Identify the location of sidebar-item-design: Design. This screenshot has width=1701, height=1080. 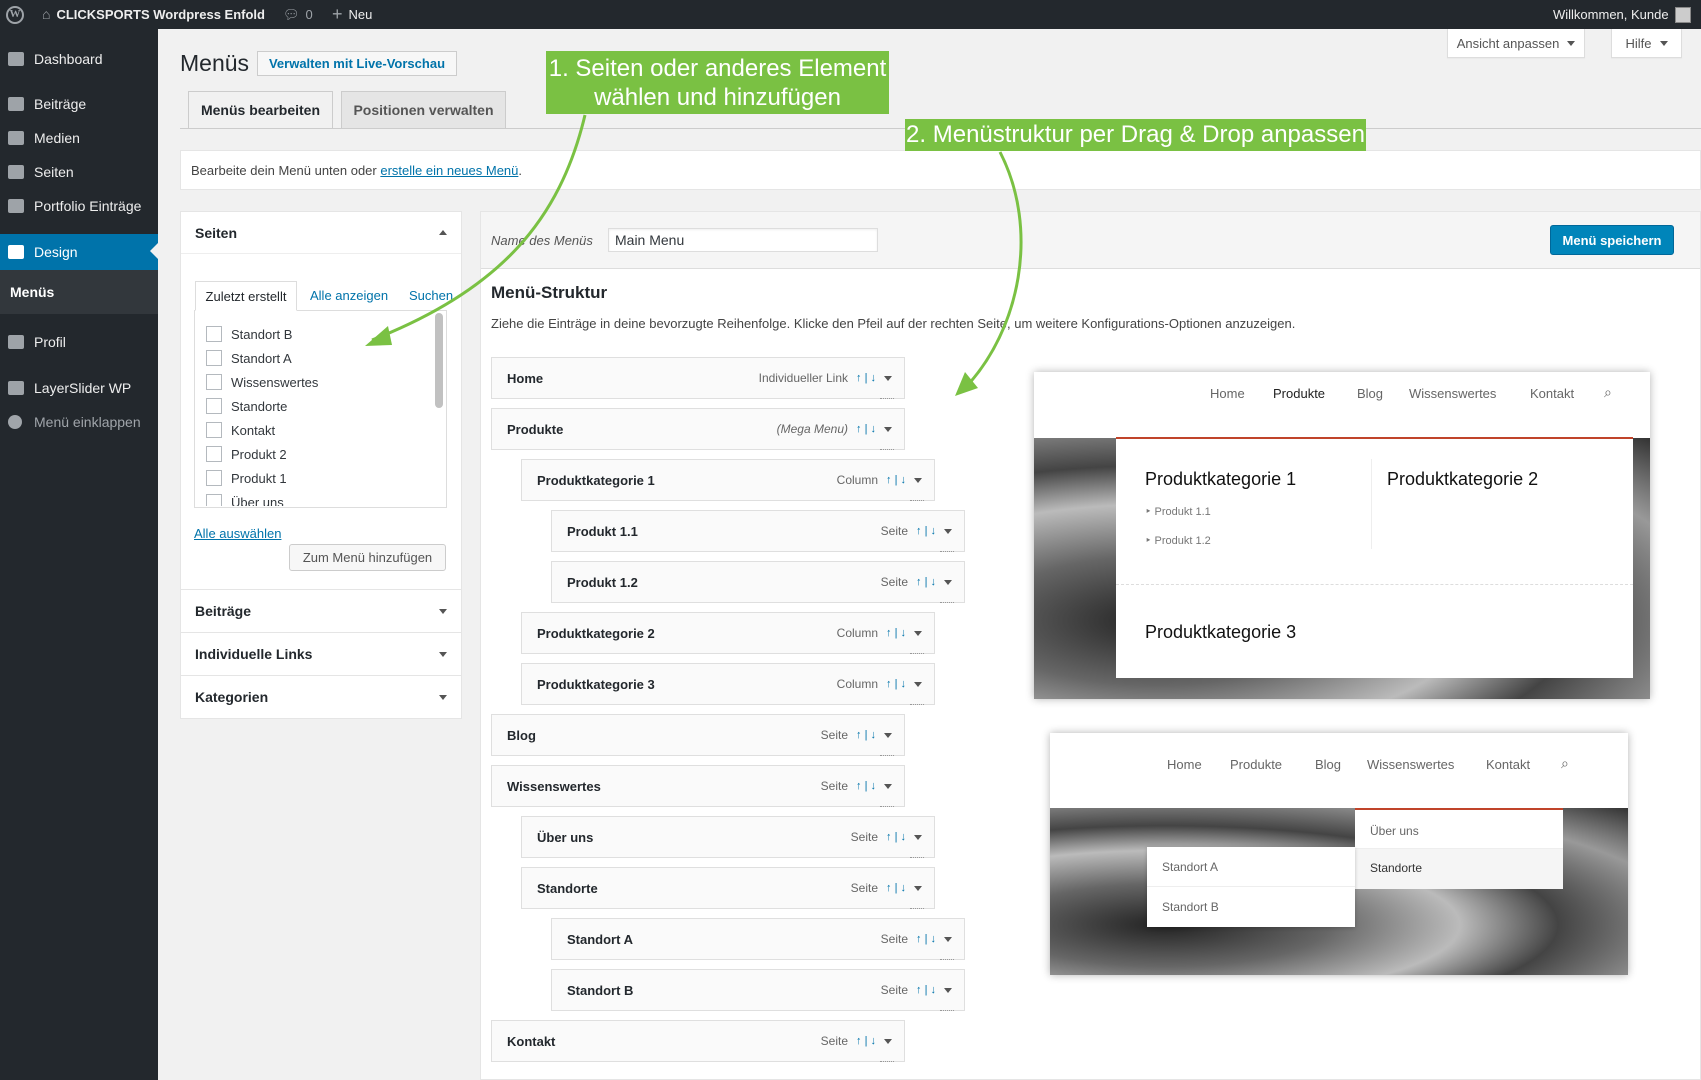
(79, 252).